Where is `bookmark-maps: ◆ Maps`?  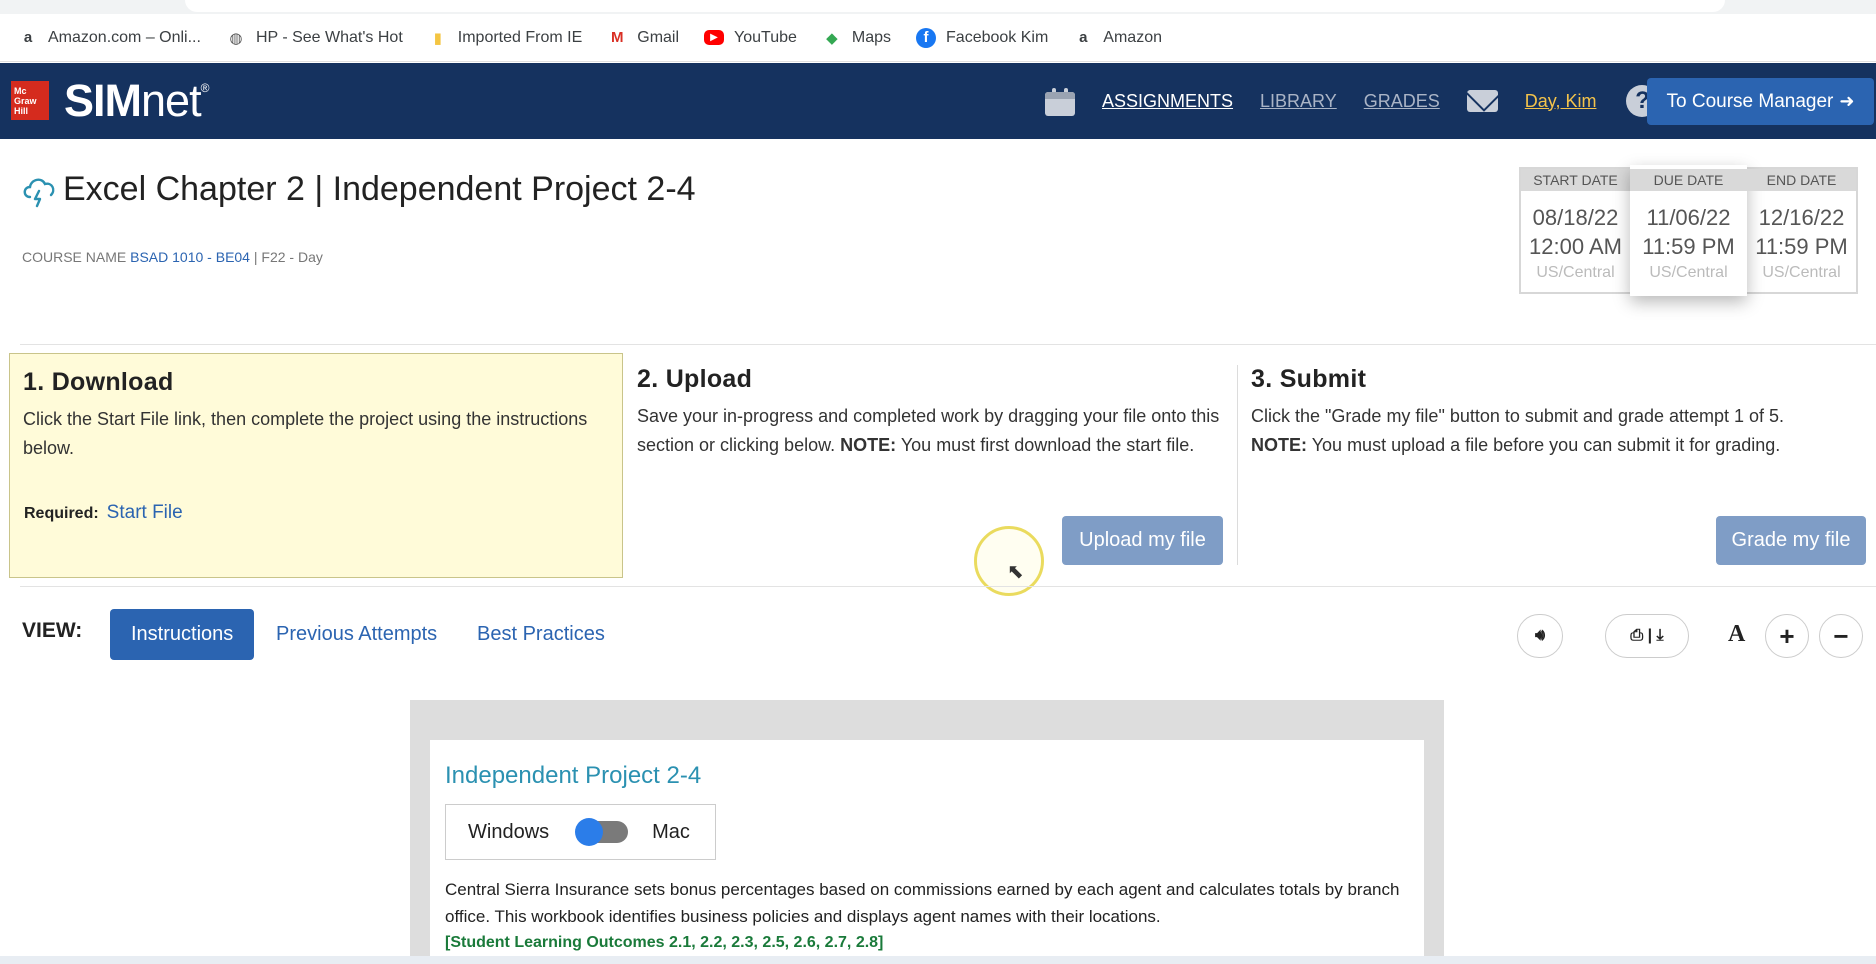
bookmark-maps: ◆ Maps is located at coordinates (856, 38).